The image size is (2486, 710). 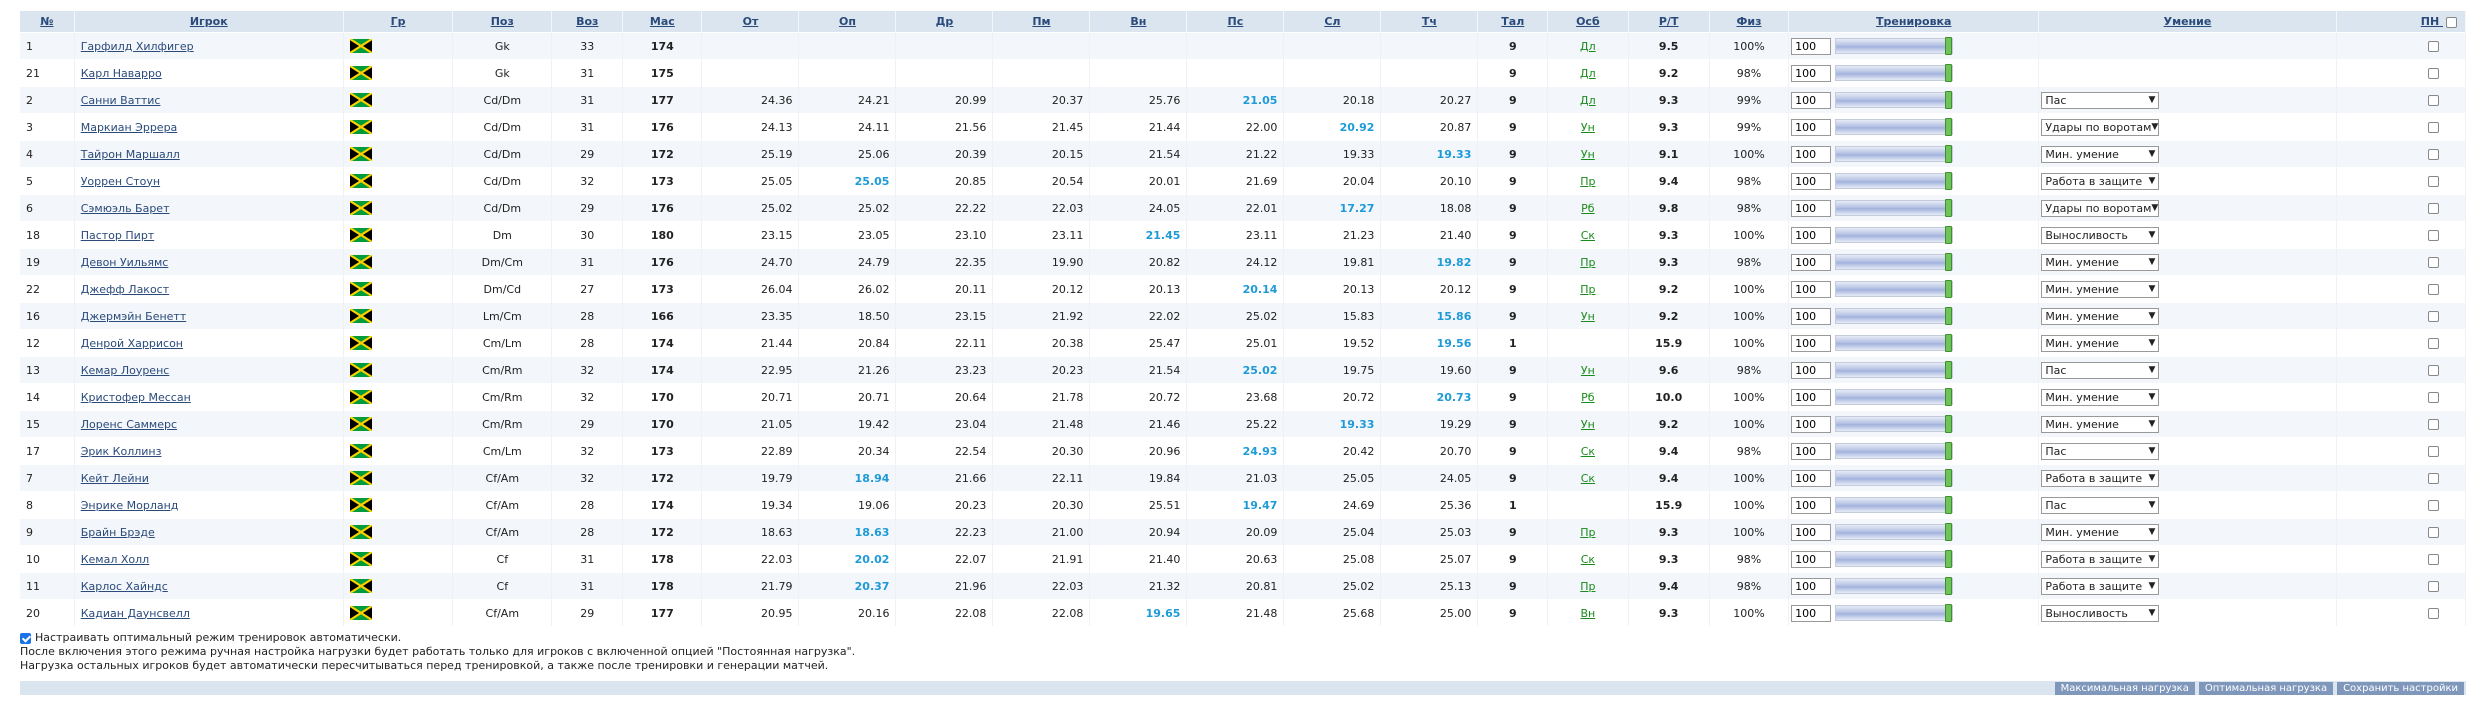 What do you see at coordinates (1588, 100) in the screenshot?
I see `player-special-link: Дл` at bounding box center [1588, 100].